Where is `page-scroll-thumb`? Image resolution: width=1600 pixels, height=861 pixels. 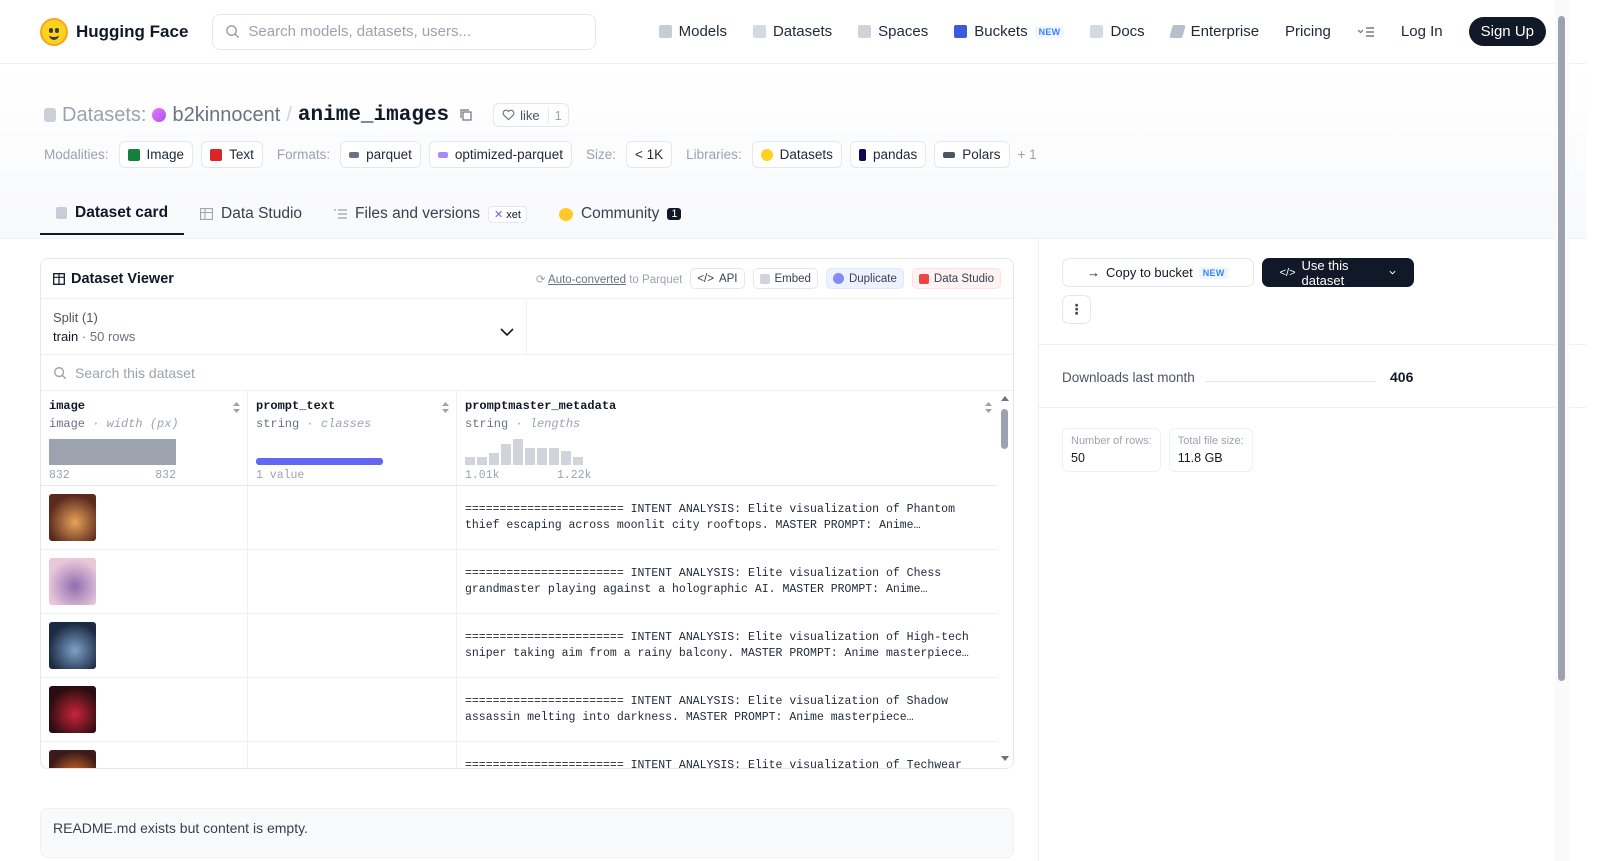 page-scroll-thumb is located at coordinates (1561, 348).